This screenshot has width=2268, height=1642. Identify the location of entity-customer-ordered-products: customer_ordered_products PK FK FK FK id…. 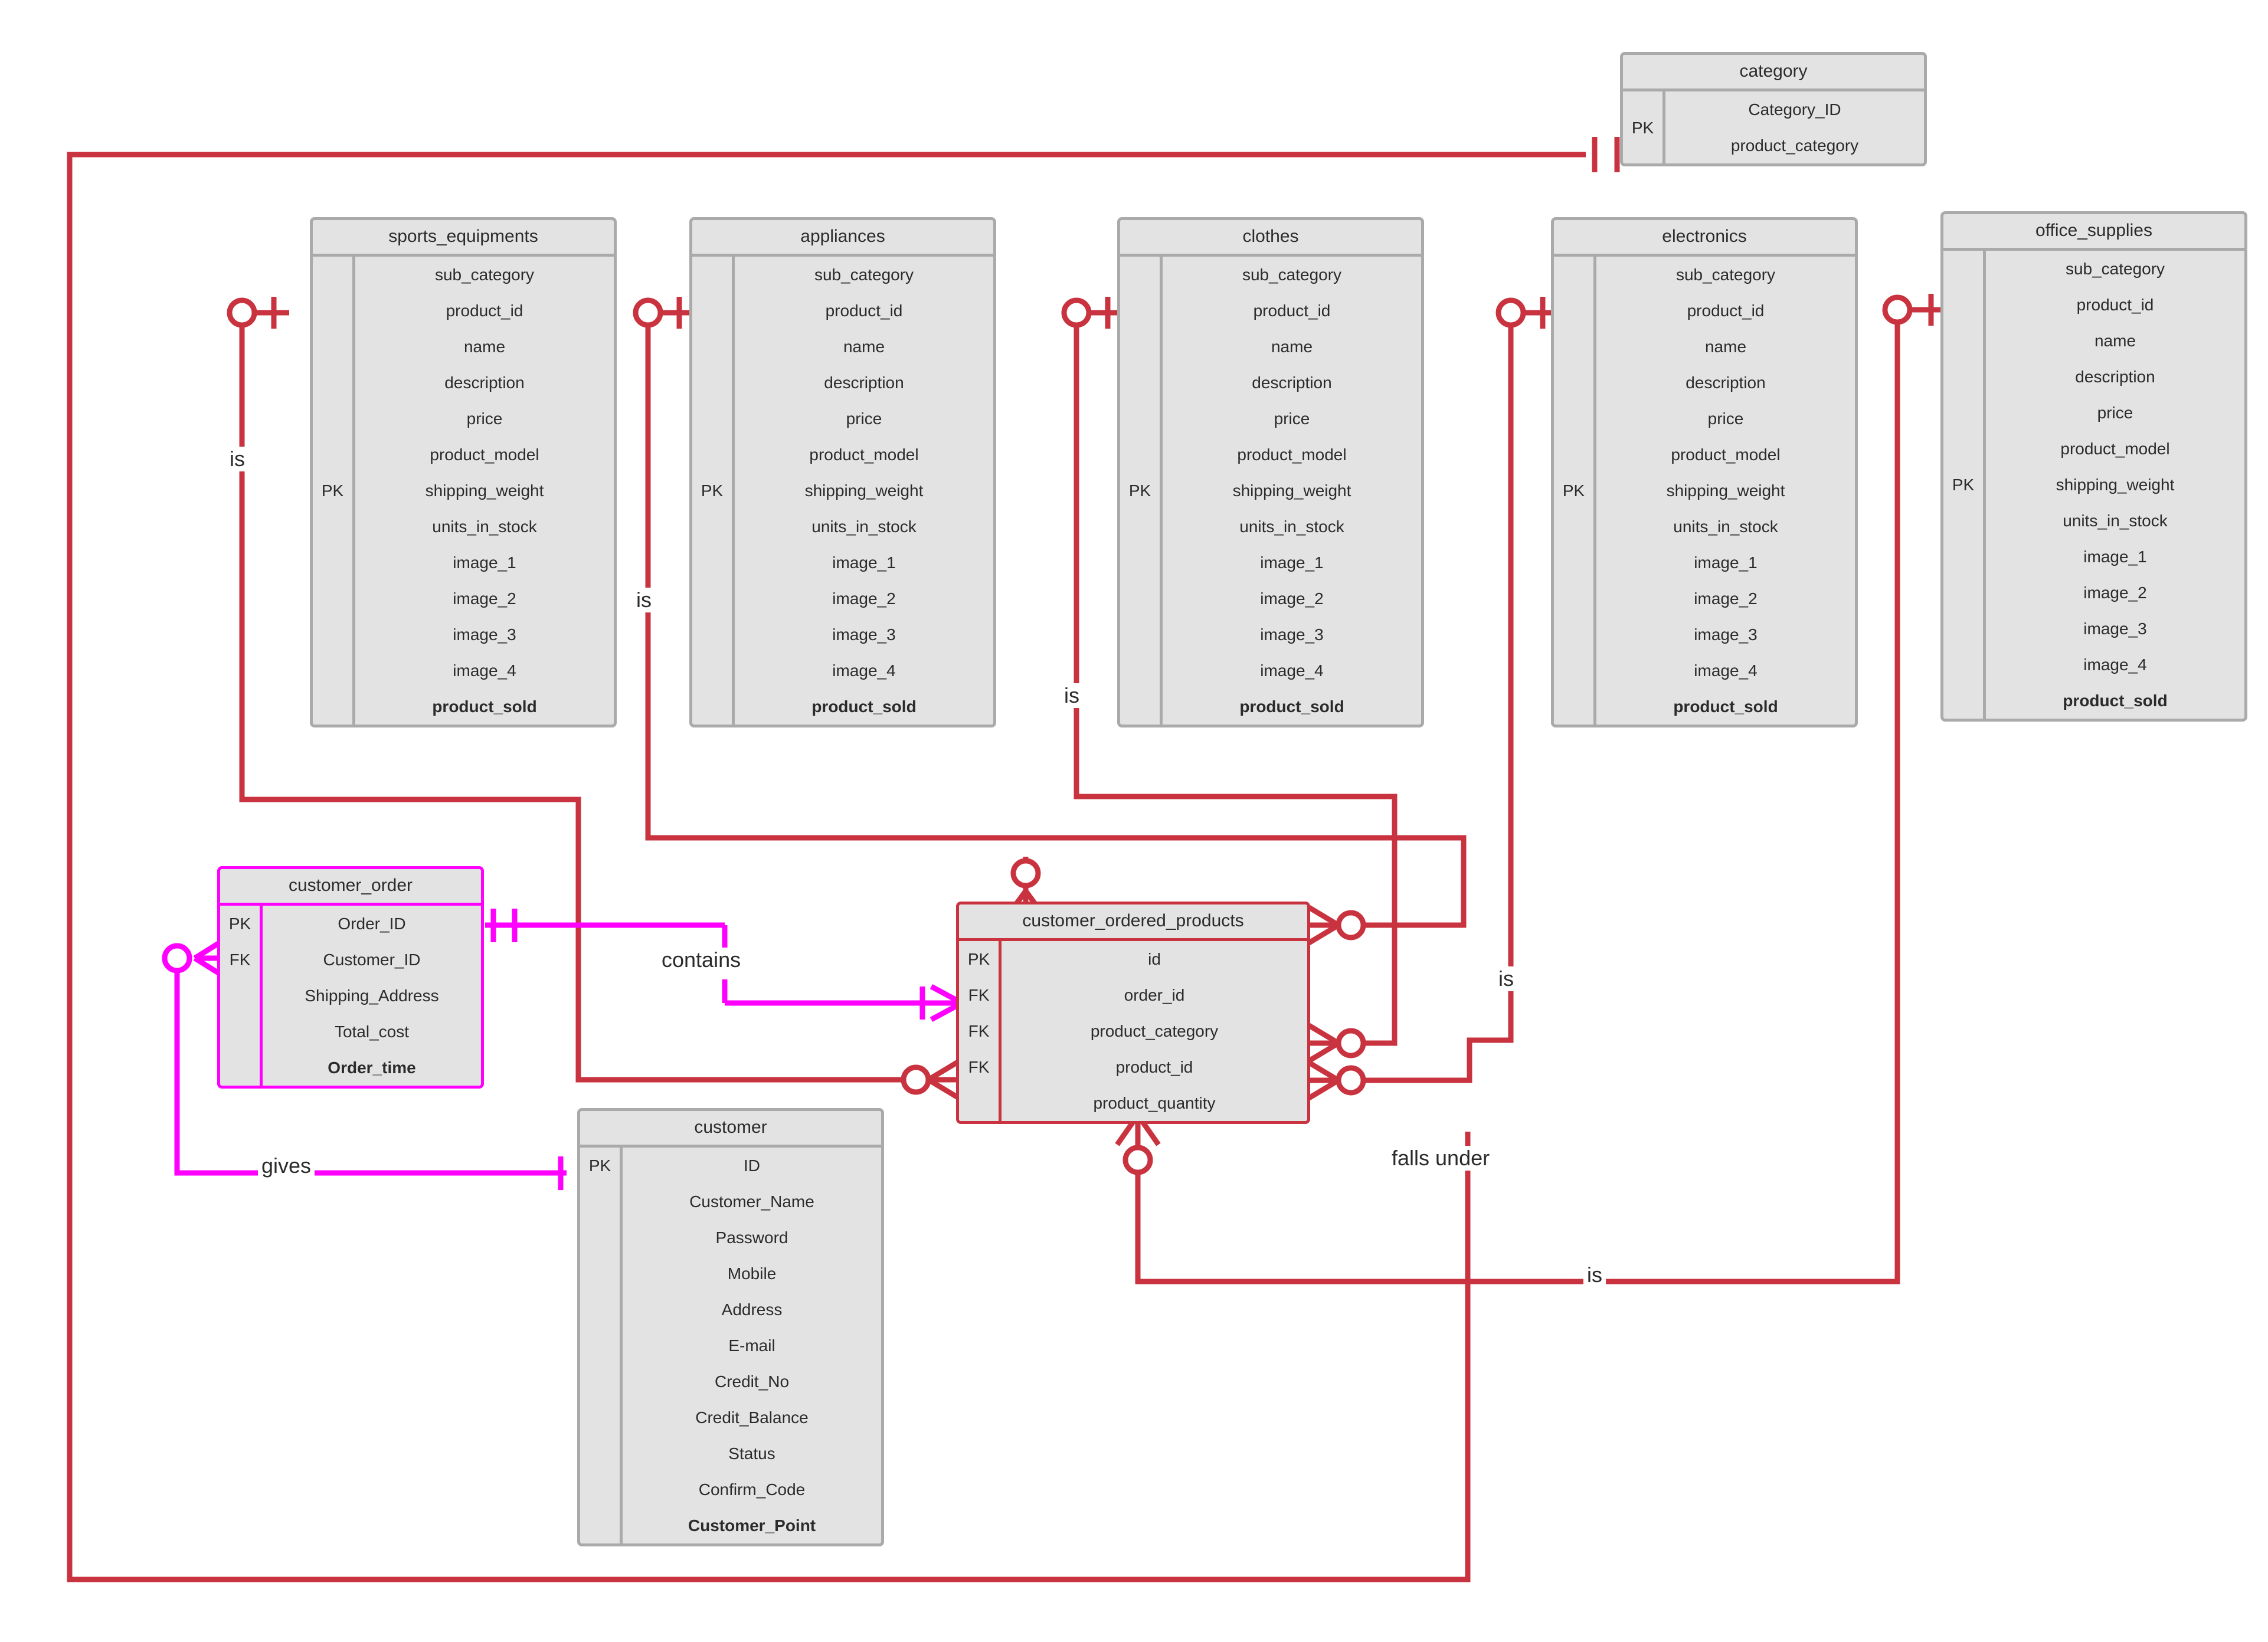
(1133, 1013).